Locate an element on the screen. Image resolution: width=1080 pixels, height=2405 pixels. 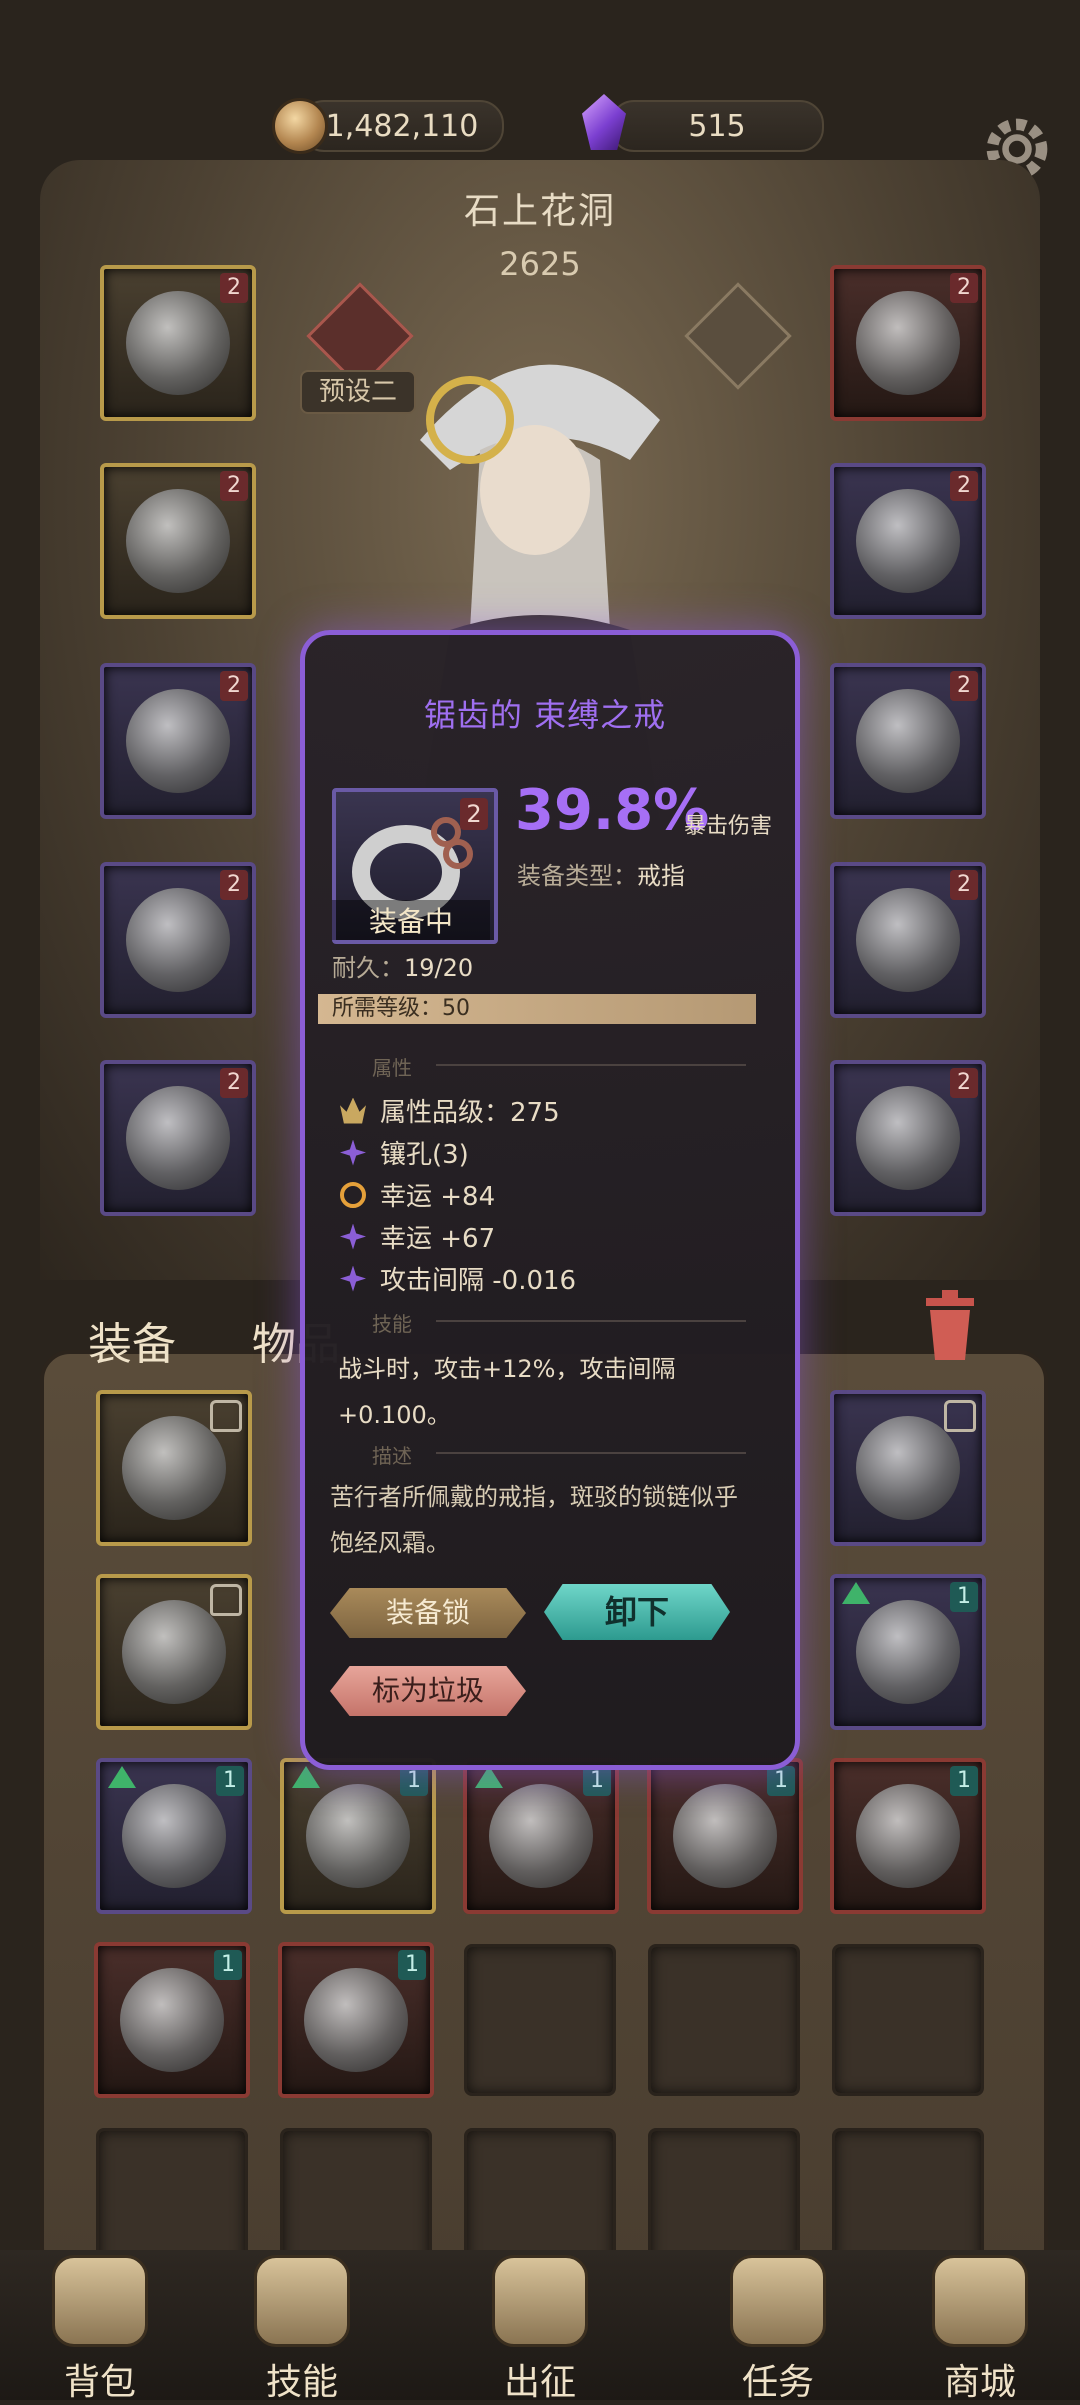
shop-crown-icon is located at coordinates (980, 2301).